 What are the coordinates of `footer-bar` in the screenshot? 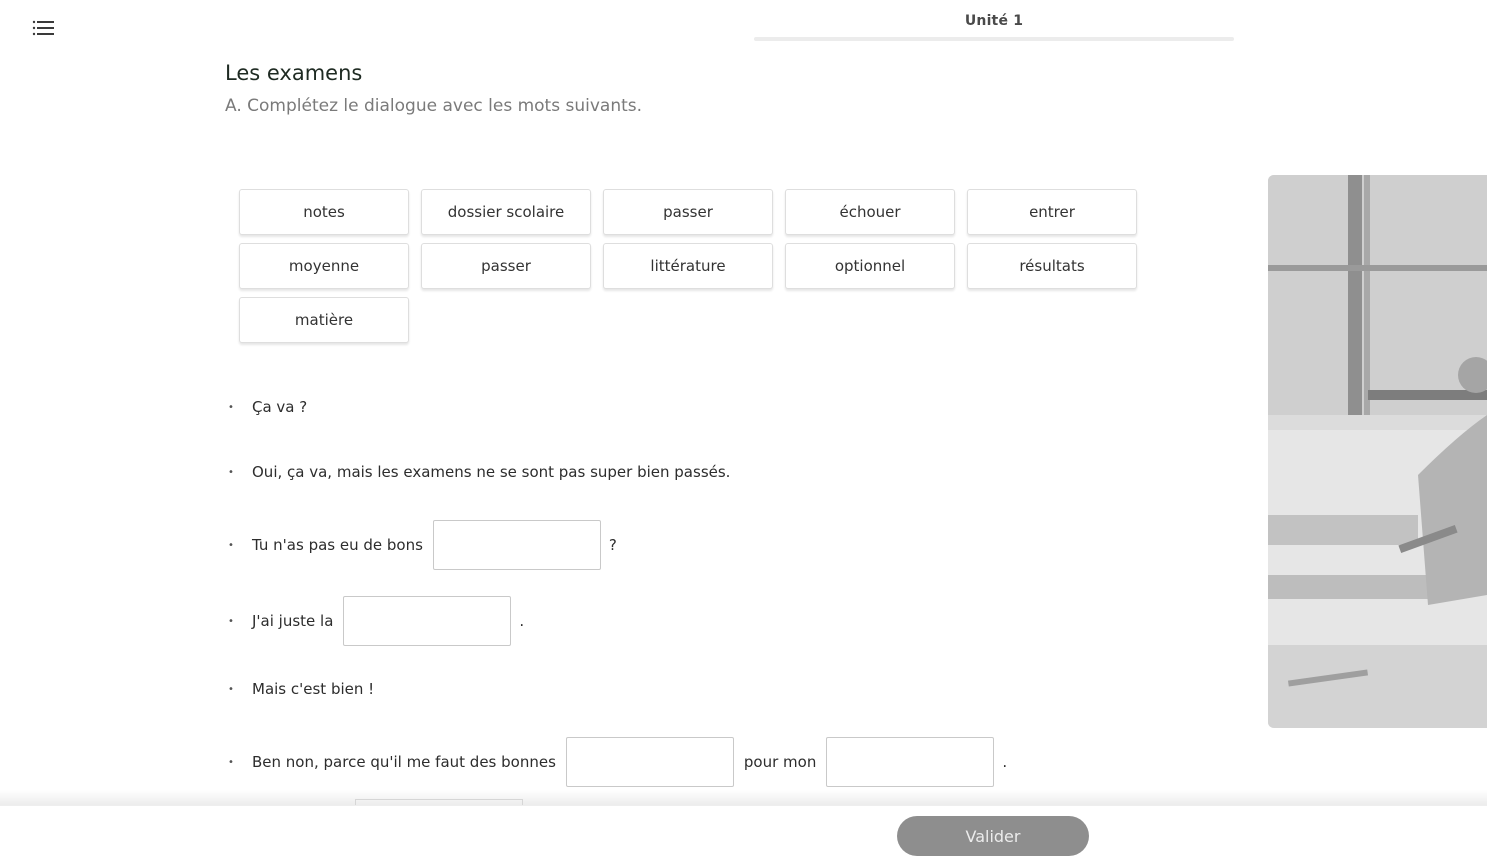 It's located at (743, 836).